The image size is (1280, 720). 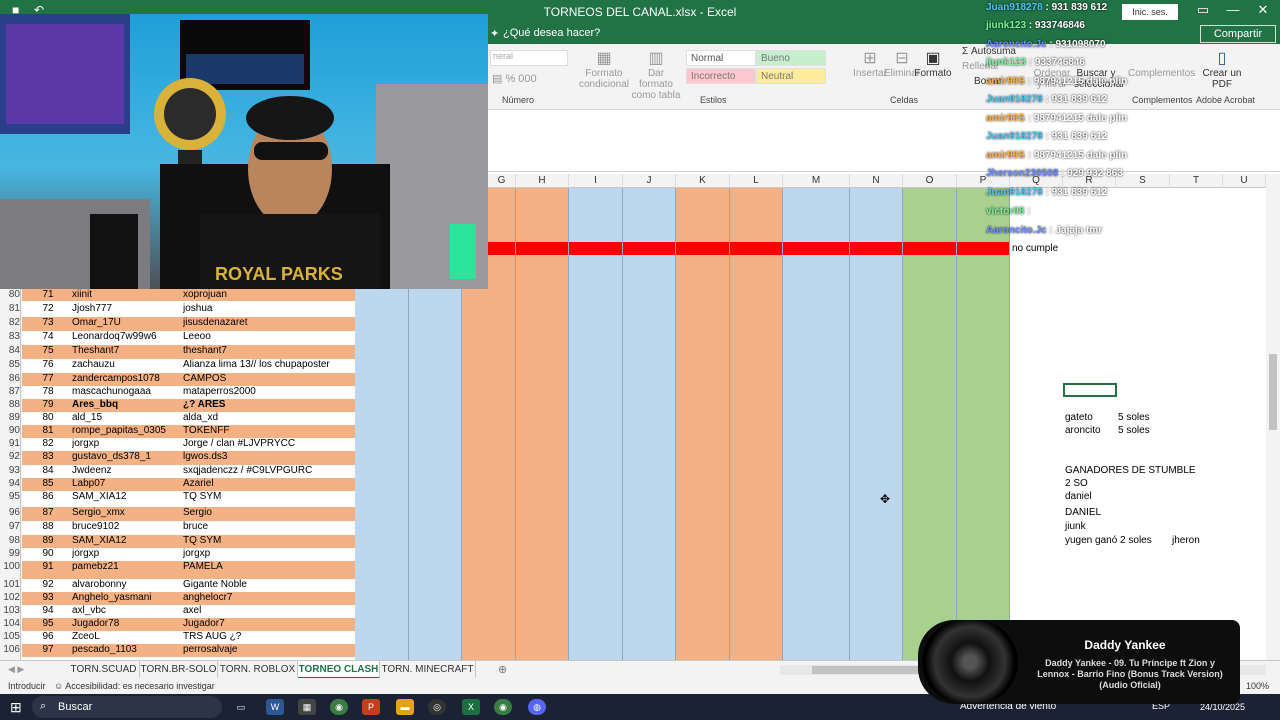 I want to click on share-button: Compartir, so click(x=1238, y=34).